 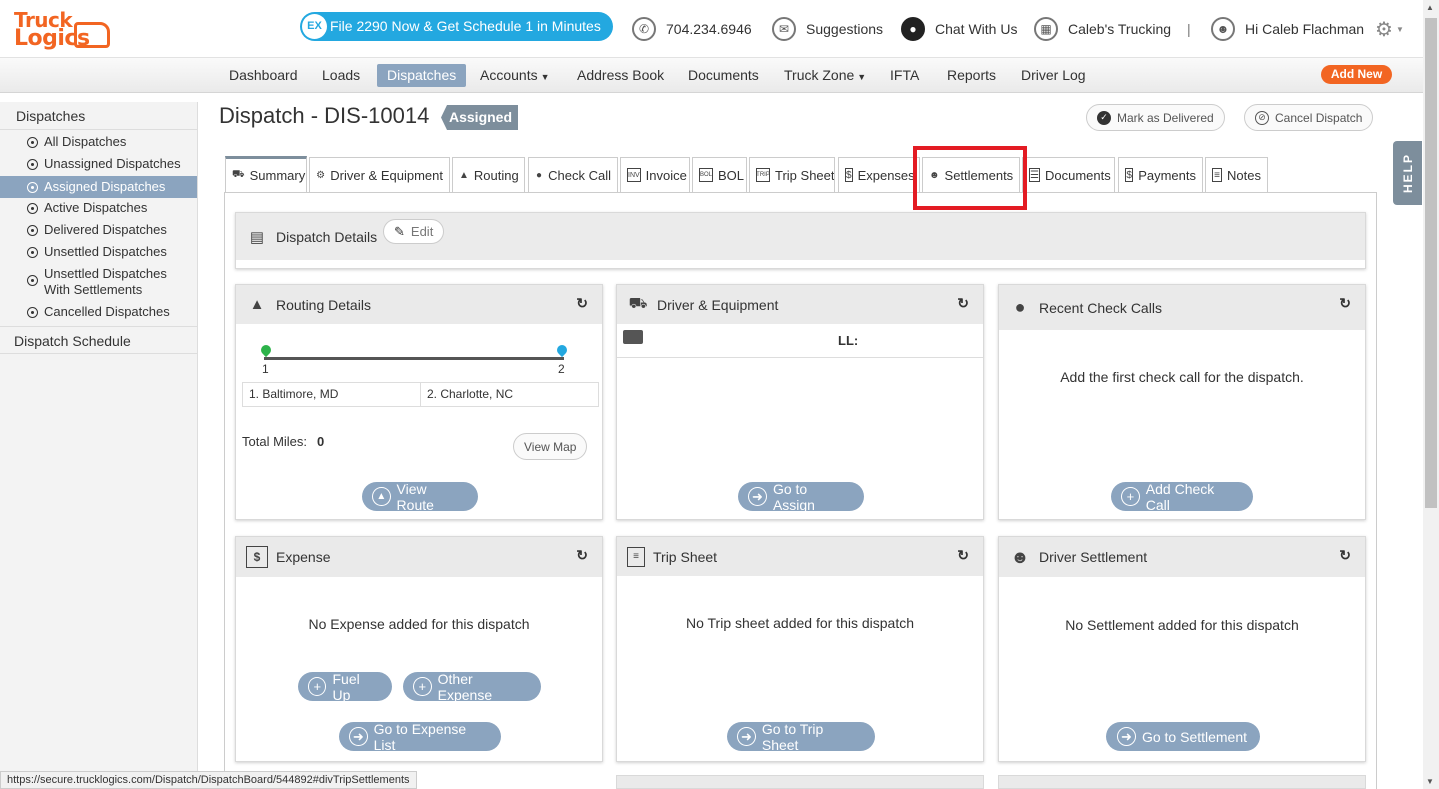 What do you see at coordinates (98, 116) in the screenshot?
I see `sidebar-section-dispatches: Dispatches` at bounding box center [98, 116].